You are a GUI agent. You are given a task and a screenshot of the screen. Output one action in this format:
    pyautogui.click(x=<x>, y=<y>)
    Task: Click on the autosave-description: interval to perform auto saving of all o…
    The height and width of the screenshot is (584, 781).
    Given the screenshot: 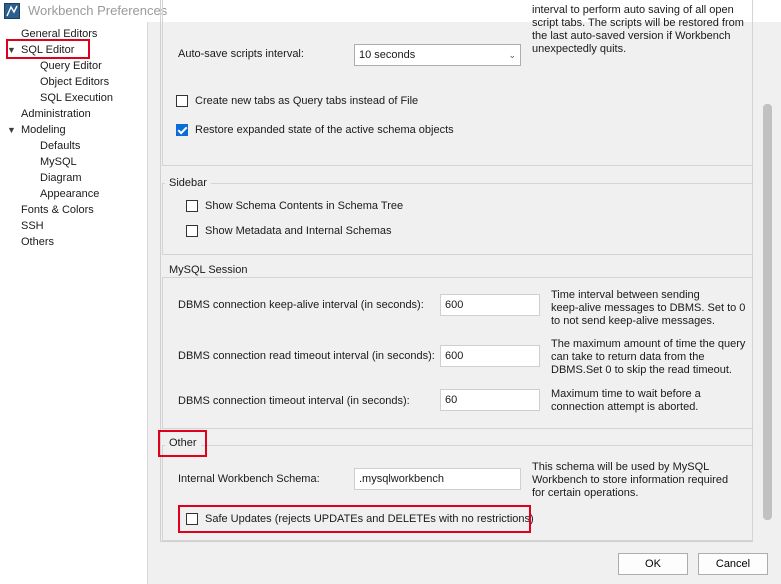 What is the action you would take?
    pyautogui.click(x=638, y=29)
    